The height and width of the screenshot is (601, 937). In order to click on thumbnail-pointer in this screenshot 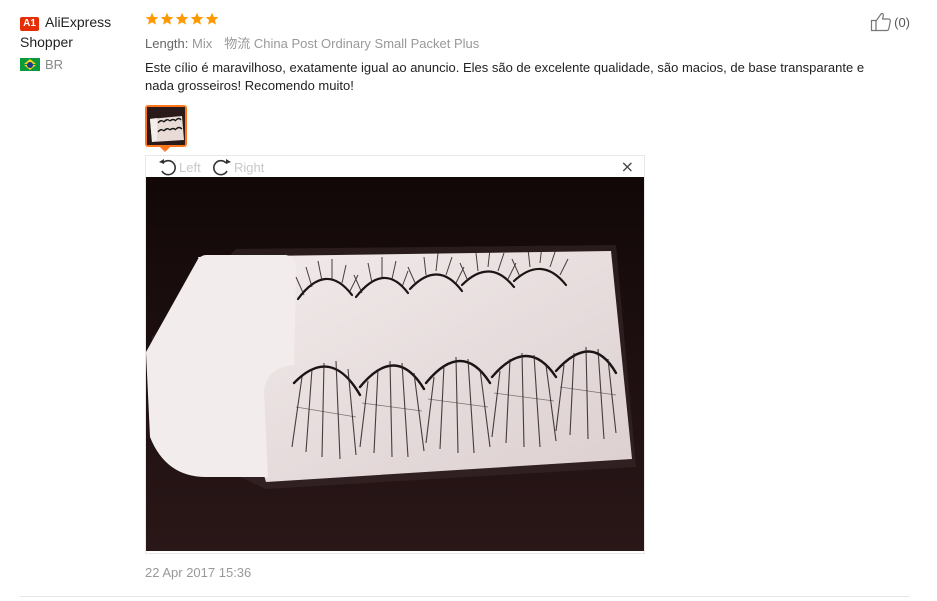, I will do `click(165, 149)`.